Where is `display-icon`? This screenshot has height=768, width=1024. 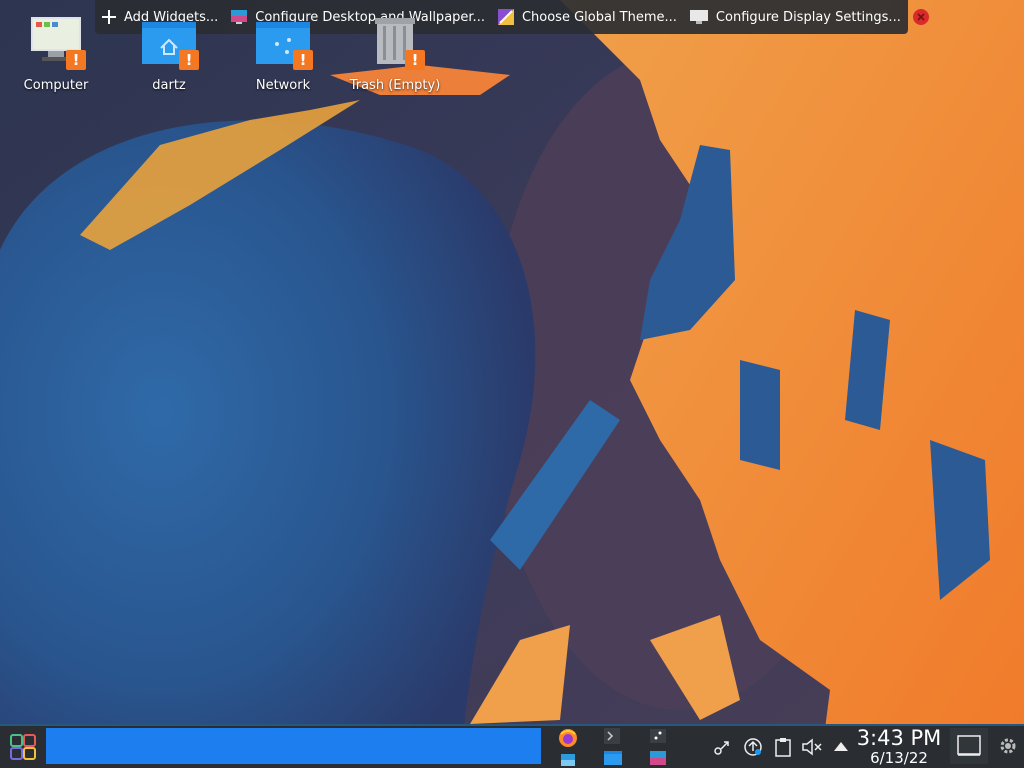
display-icon is located at coordinates (698, 17).